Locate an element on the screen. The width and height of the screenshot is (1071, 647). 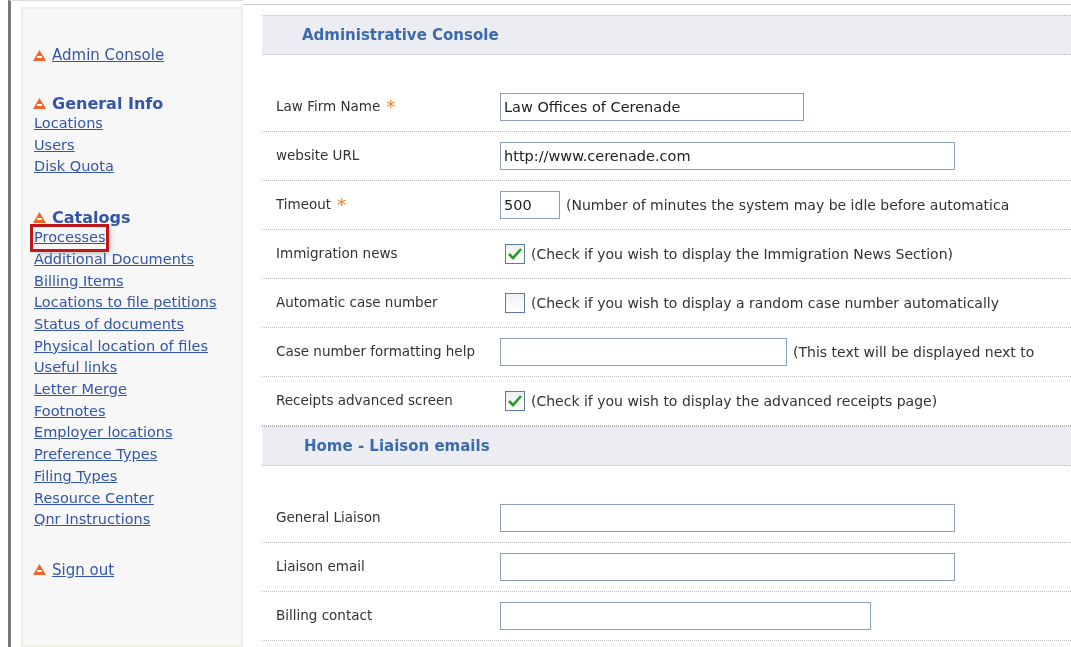
field-label: General Liaison is located at coordinates (328, 518).